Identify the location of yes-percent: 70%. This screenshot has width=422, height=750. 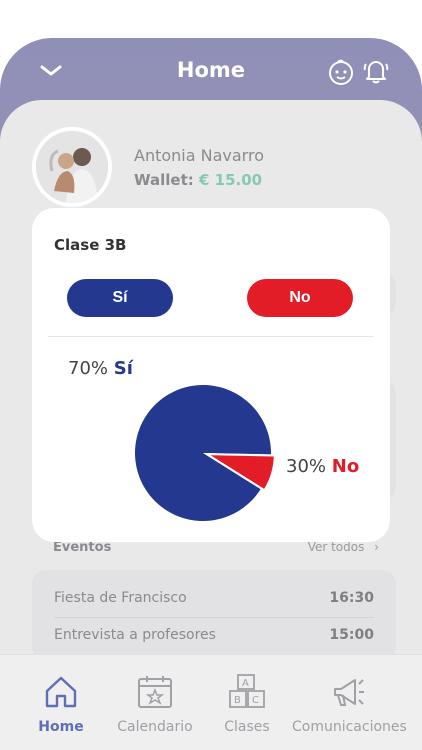
(88, 368).